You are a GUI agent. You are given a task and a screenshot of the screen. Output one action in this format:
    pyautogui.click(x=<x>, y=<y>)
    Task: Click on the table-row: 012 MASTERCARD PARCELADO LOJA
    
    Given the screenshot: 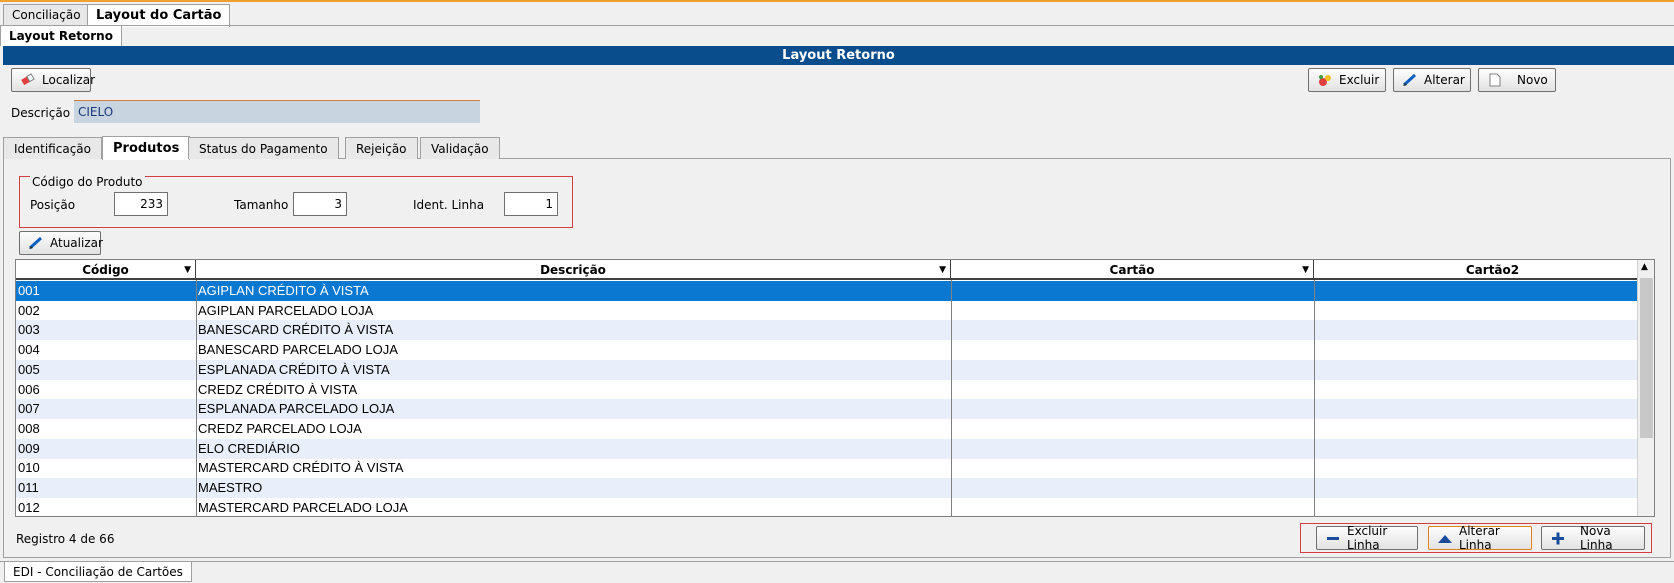 What is the action you would take?
    pyautogui.click(x=835, y=507)
    